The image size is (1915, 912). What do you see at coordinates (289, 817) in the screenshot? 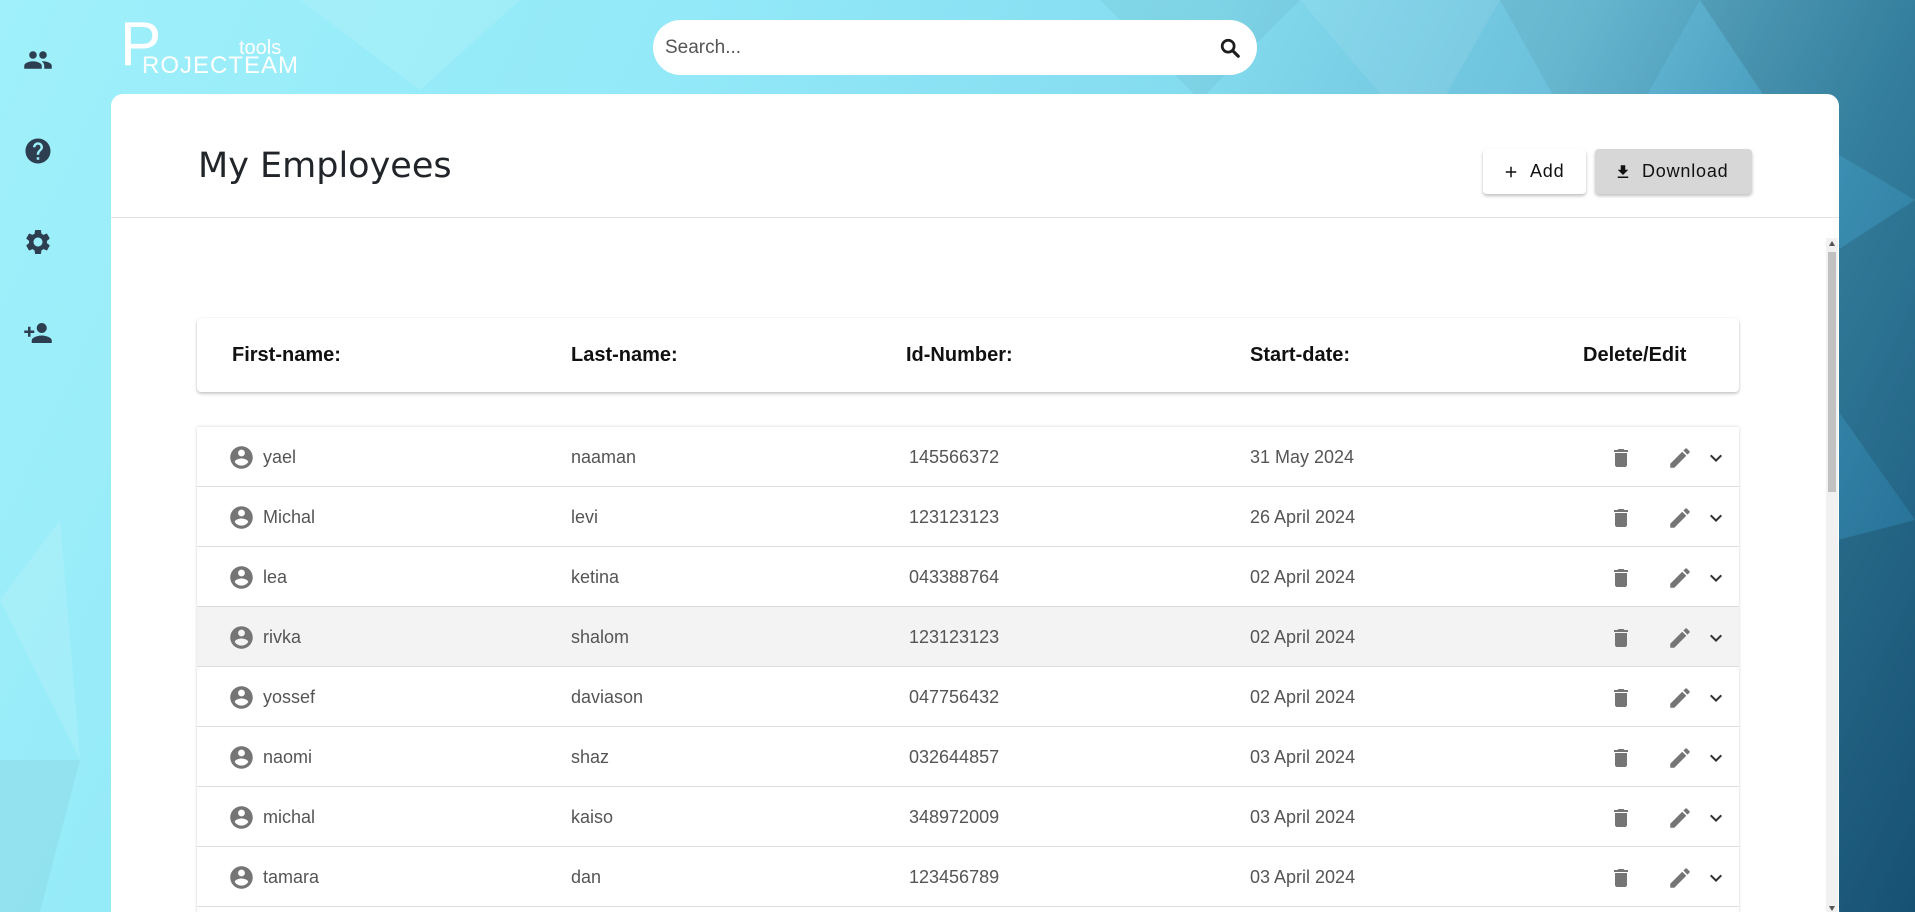
I see `cell-first-name: michal` at bounding box center [289, 817].